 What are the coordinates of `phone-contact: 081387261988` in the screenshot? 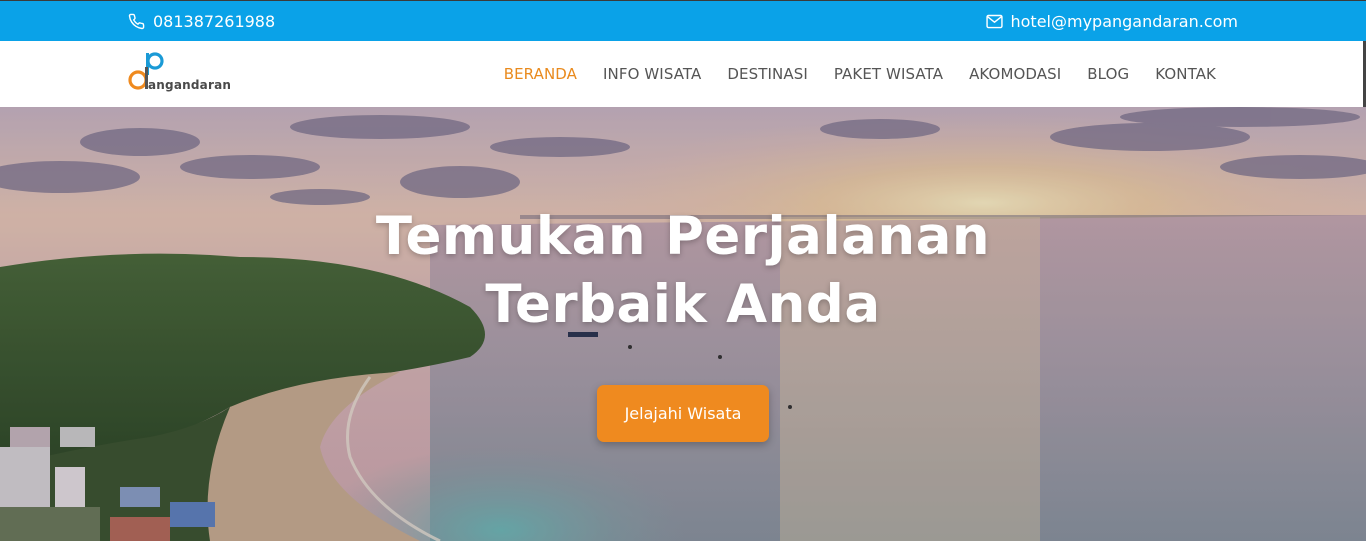 It's located at (201, 21).